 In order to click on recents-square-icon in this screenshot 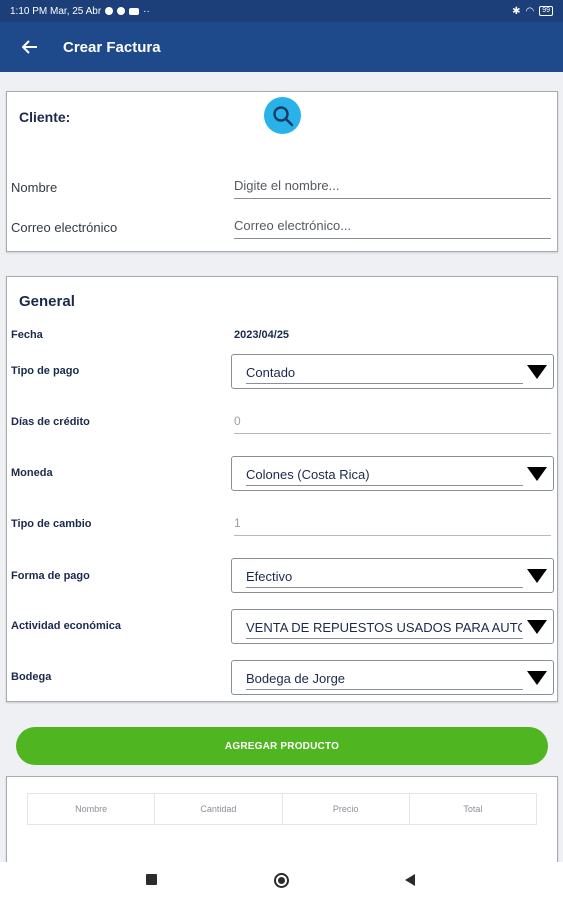, I will do `click(151, 879)`.